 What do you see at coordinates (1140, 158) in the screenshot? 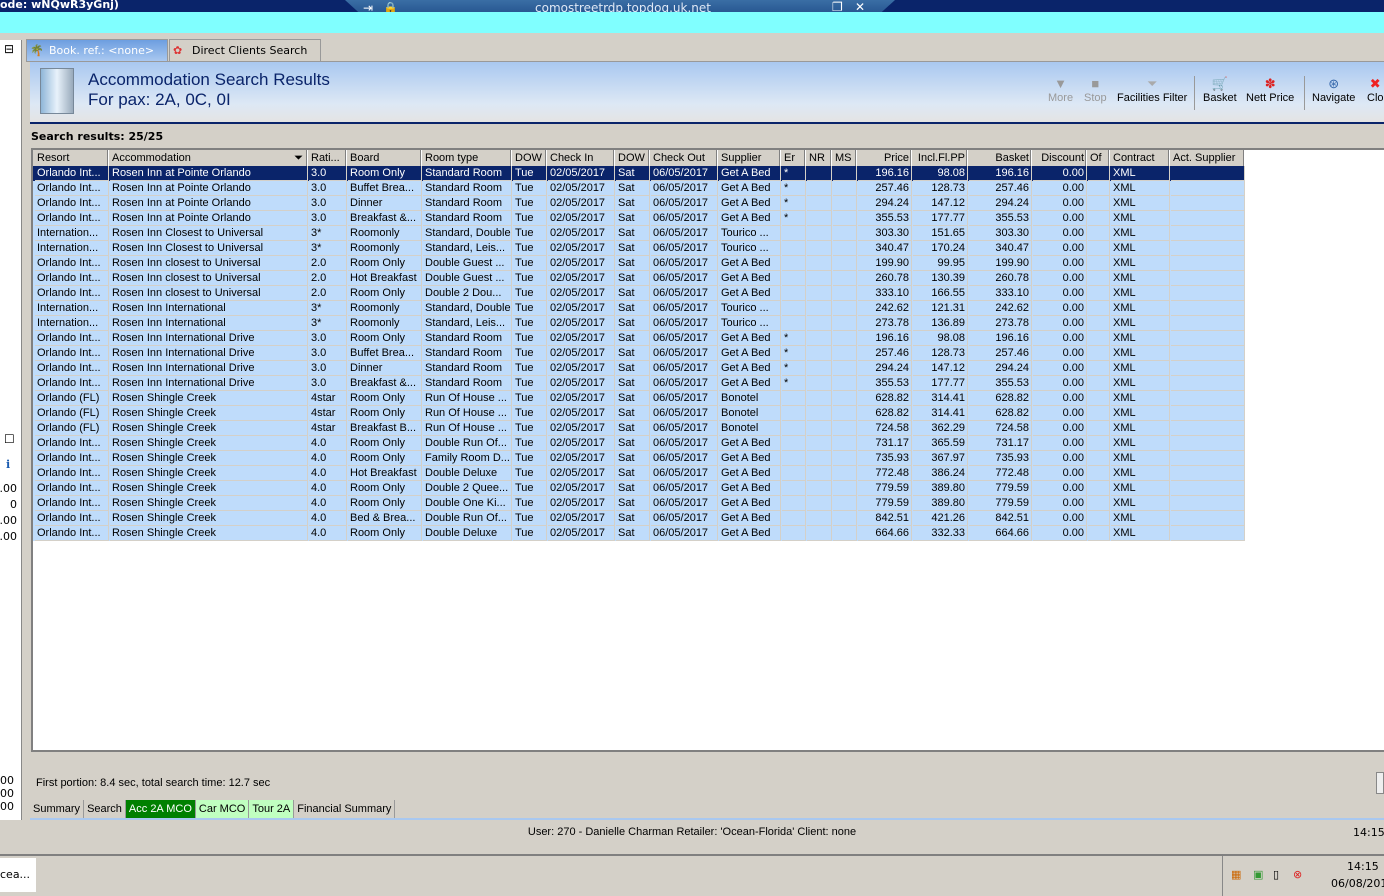
I see `column-header: Contract` at bounding box center [1140, 158].